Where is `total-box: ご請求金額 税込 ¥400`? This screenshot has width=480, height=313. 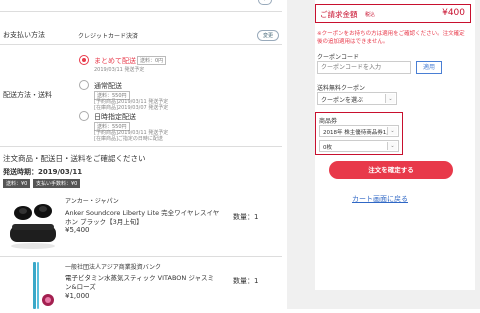 total-box: ご請求金額 税込 ¥400 is located at coordinates (393, 13).